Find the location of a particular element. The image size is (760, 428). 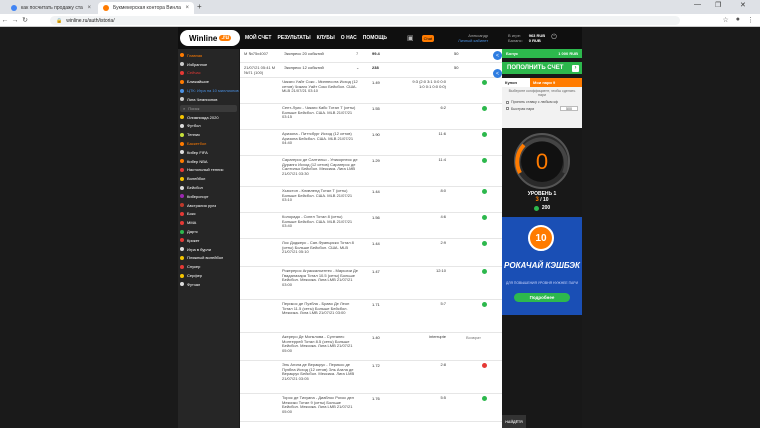

chevron-down-icon: ⌄ is located at coordinates (361, 67).